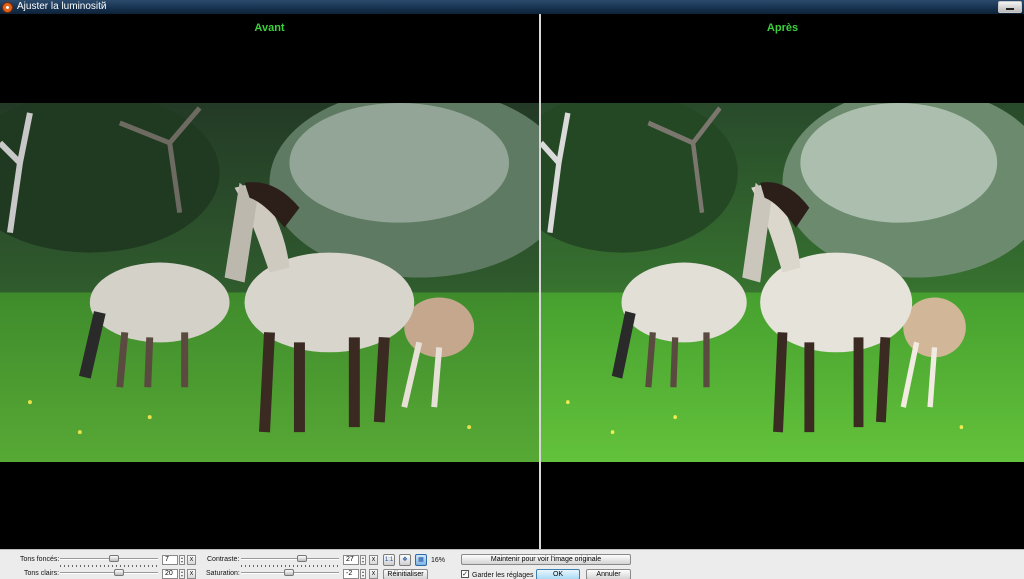 This screenshot has width=1024, height=579. Describe the element at coordinates (40, 559) in the screenshot. I see `shadows-label: Tons foncés:` at that location.